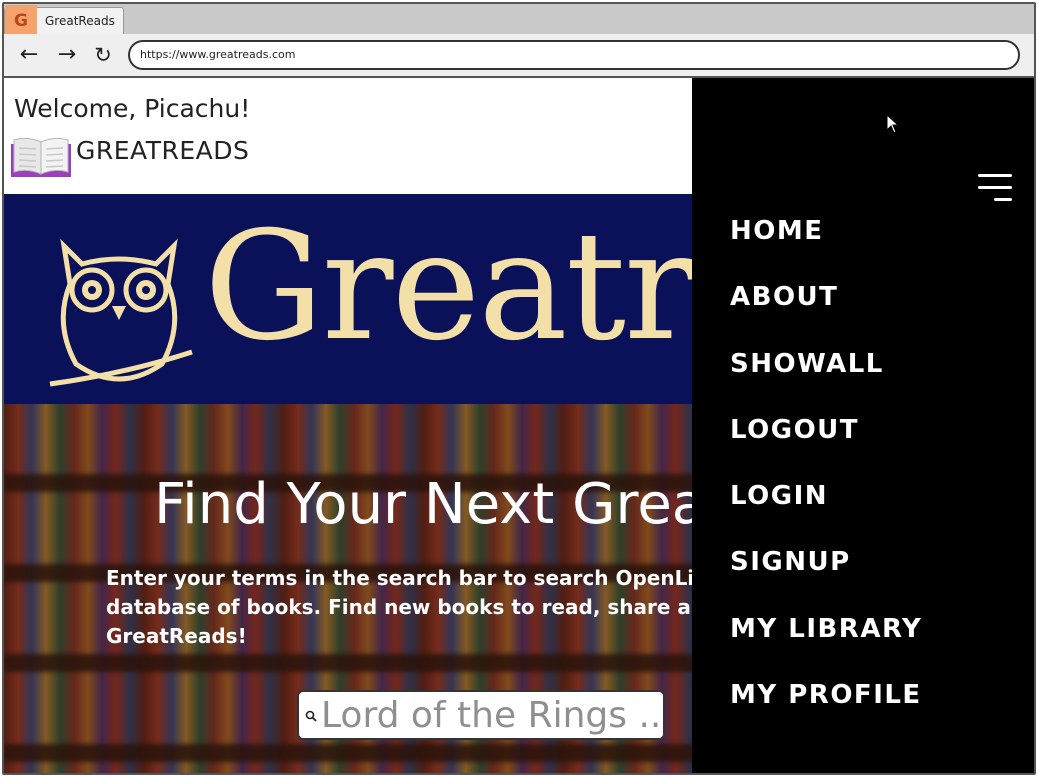 The image size is (1038, 777). What do you see at coordinates (574, 55) in the screenshot?
I see `address-bar: https://www.greatreads.com` at bounding box center [574, 55].